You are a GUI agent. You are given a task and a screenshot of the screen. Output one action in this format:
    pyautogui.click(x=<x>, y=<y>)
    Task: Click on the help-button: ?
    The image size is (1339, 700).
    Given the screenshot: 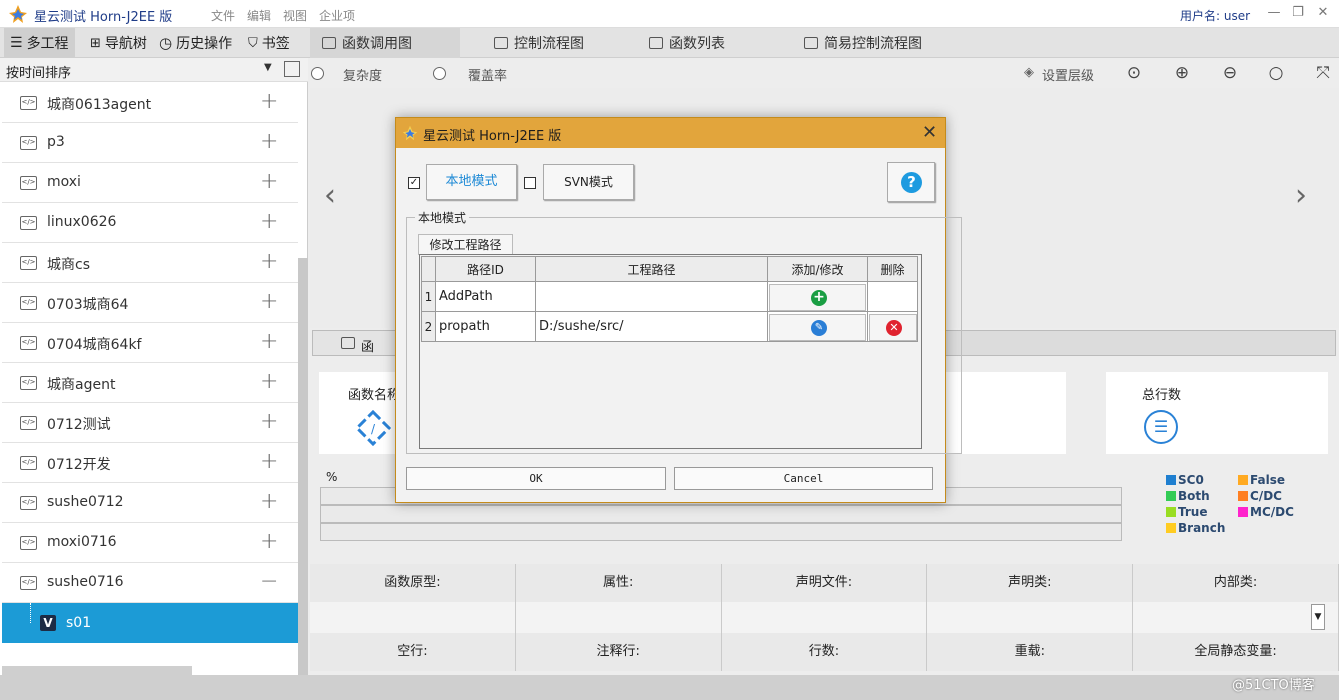 What is the action you would take?
    pyautogui.click(x=911, y=182)
    